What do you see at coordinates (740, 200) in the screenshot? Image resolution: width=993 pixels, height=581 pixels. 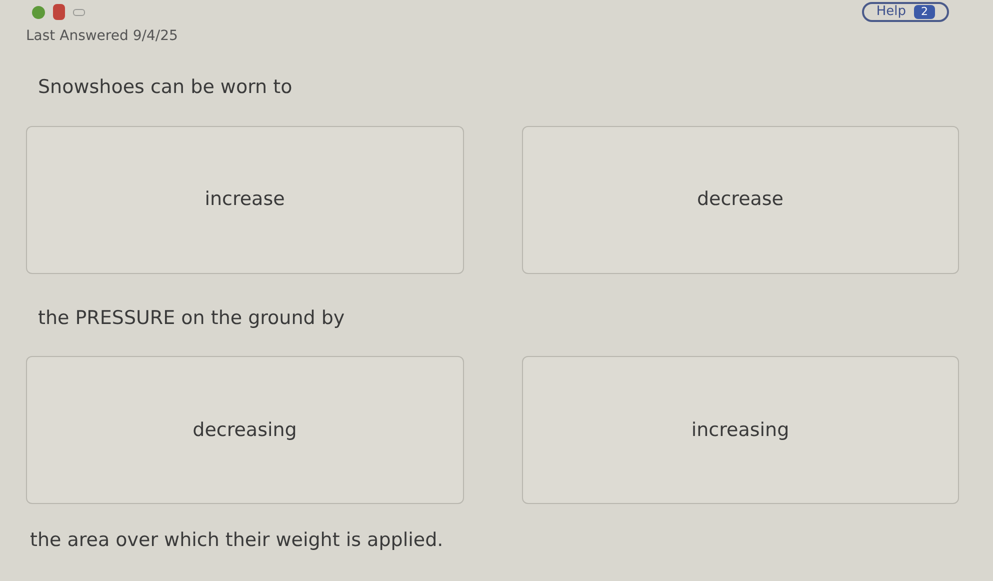 I see `answer-option: decrease` at bounding box center [740, 200].